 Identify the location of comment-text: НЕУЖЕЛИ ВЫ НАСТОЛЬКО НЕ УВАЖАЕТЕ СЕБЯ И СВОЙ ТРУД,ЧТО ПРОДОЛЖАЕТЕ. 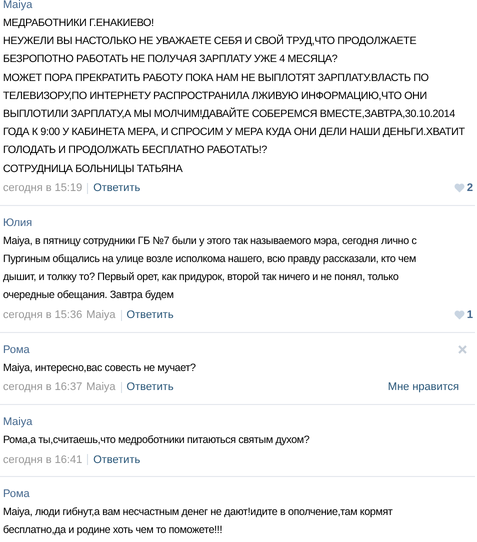
(210, 42).